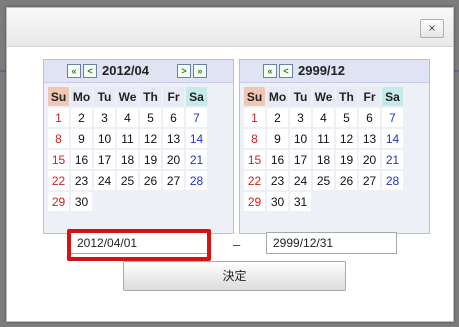 This screenshot has width=459, height=327. I want to click on weekday-row: Su Mo Tu We Th Fr Sa, so click(127, 96).